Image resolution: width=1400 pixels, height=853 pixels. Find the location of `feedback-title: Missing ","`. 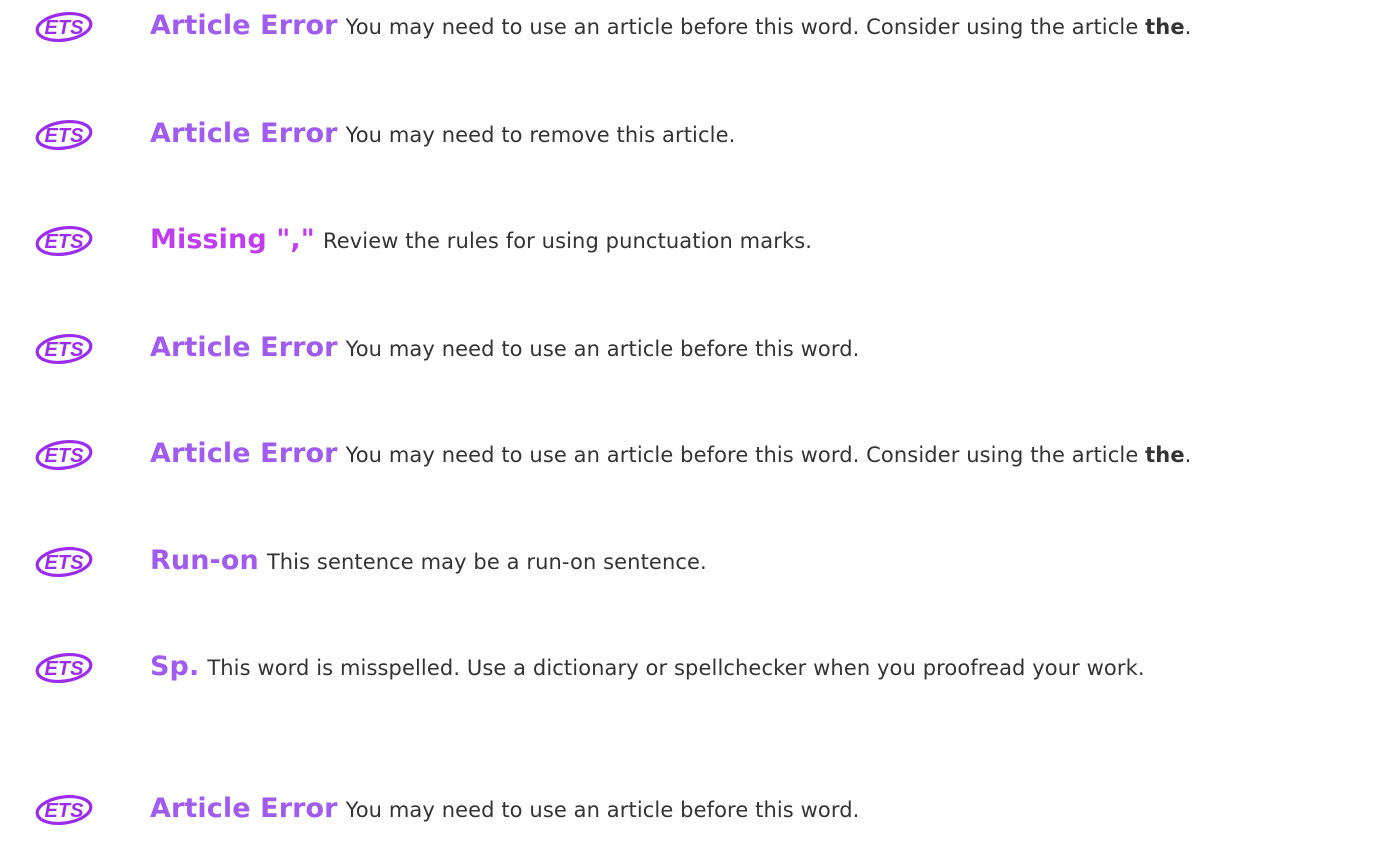

feedback-title: Missing "," is located at coordinates (232, 239).